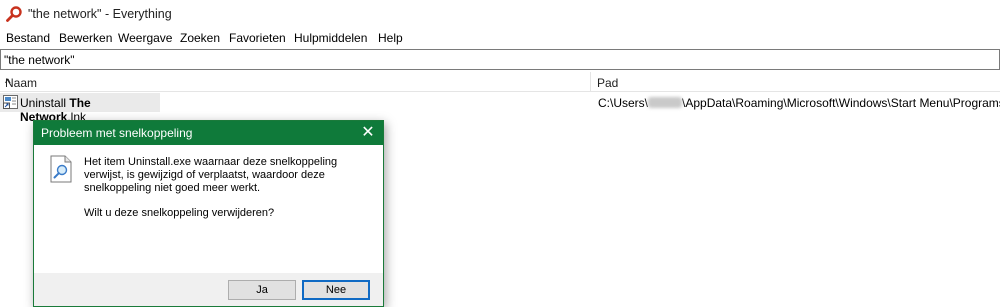 The image size is (1000, 307). What do you see at coordinates (80, 108) in the screenshot?
I see `result-name-cell: Uninstall The Network.lnk` at bounding box center [80, 108].